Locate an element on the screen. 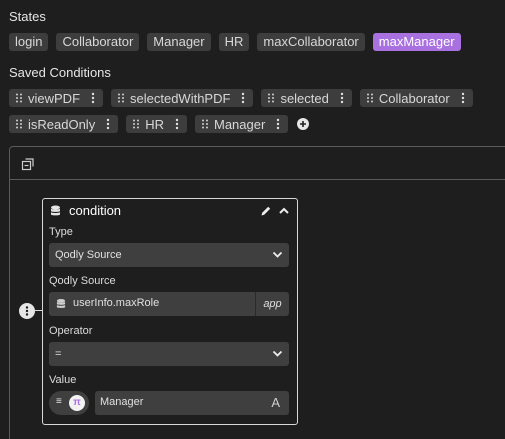 This screenshot has width=505, height=439. saved-condition-label: selected is located at coordinates (304, 98).